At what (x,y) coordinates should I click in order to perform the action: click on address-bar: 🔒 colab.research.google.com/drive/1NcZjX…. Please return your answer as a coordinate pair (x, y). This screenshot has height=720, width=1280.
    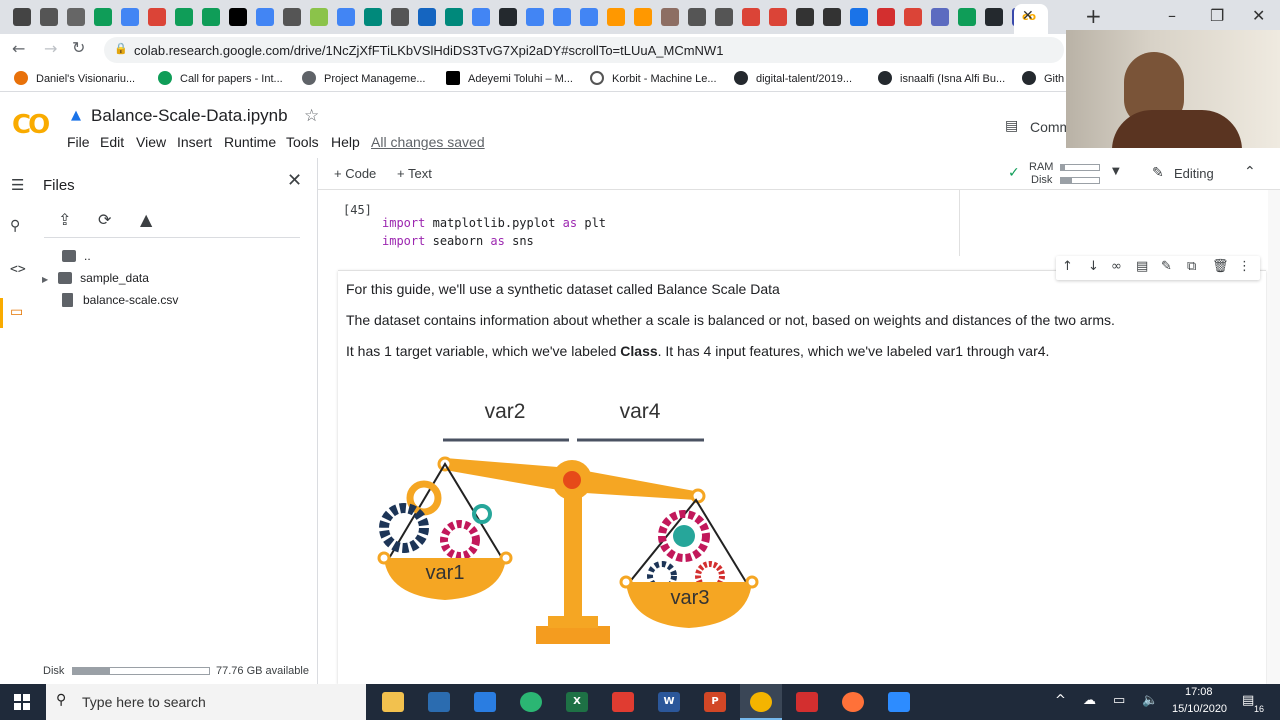
    Looking at the image, I should click on (584, 50).